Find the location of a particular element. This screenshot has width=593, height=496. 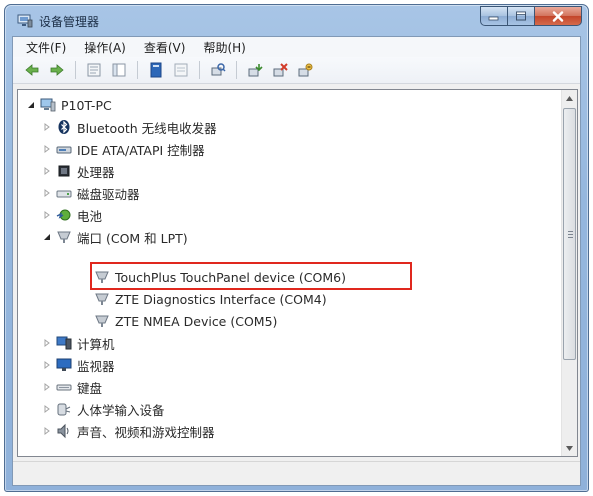

tree-item-label: 端口 (COM 和 LPT) is located at coordinates (132, 238).